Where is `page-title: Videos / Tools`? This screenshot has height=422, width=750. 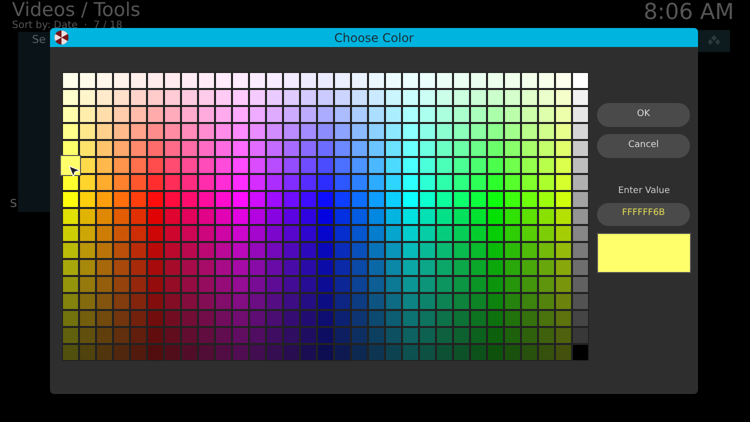
page-title: Videos / Tools is located at coordinates (76, 10).